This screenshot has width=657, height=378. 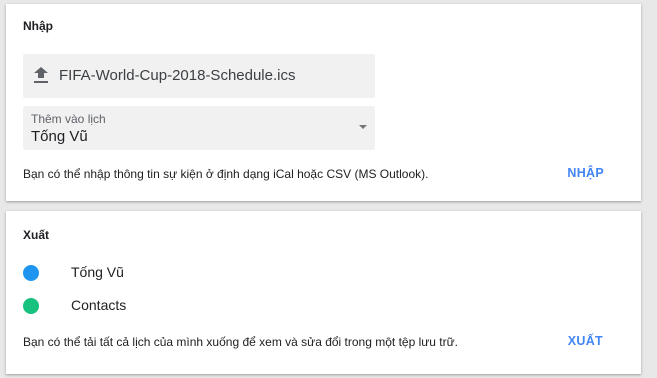 What do you see at coordinates (68, 119) in the screenshot?
I see `calendar-select-label: Thêm vào lịch` at bounding box center [68, 119].